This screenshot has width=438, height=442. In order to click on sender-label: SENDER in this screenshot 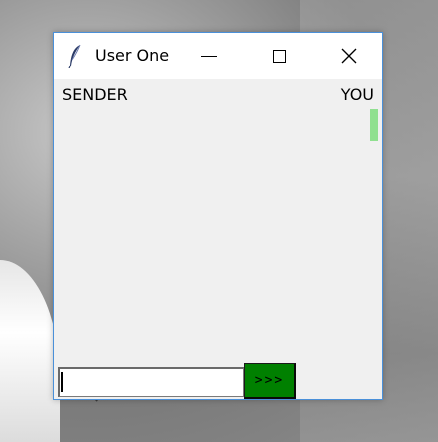, I will do `click(95, 94)`.